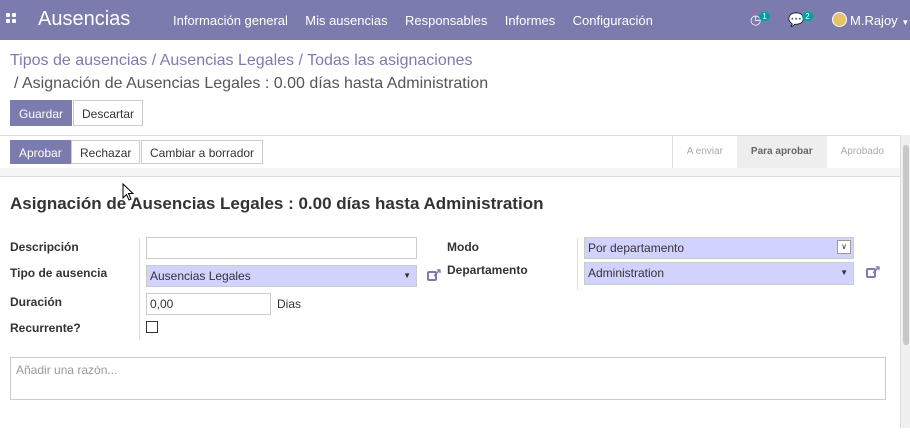  What do you see at coordinates (807, 16) in the screenshot?
I see `messages-badge: 2` at bounding box center [807, 16].